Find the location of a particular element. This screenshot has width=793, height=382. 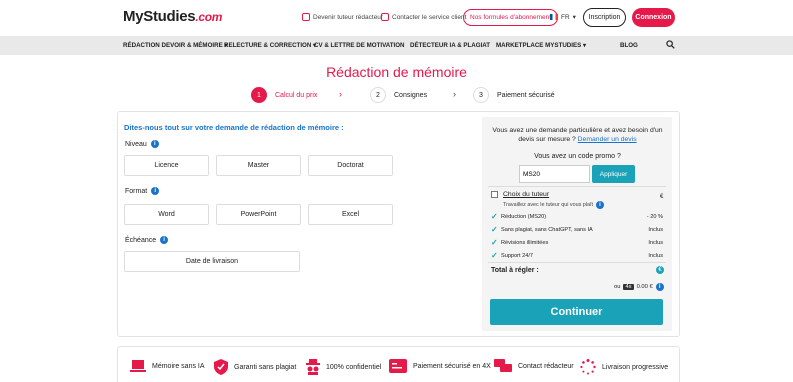

france-flag-icon is located at coordinates (554, 17).